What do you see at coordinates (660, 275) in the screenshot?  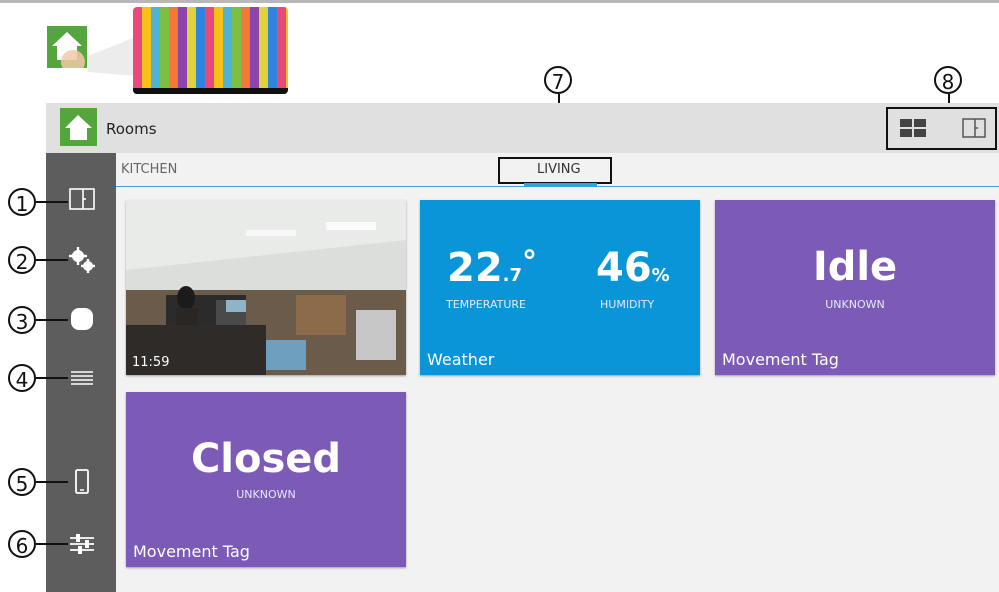 I see `humidity-unit: %` at bounding box center [660, 275].